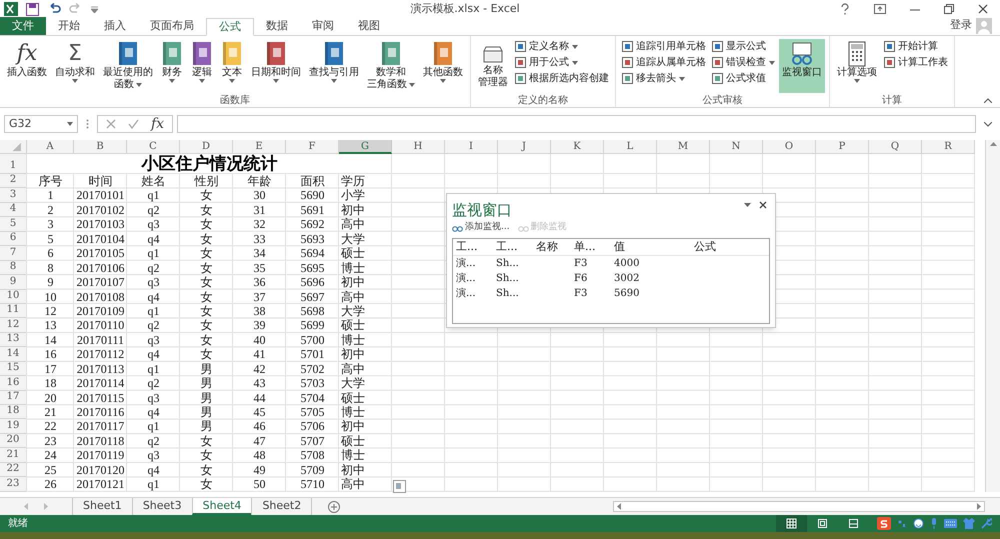 The height and width of the screenshot is (539, 1000). I want to click on ribbon-tab: 开始, so click(69, 26).